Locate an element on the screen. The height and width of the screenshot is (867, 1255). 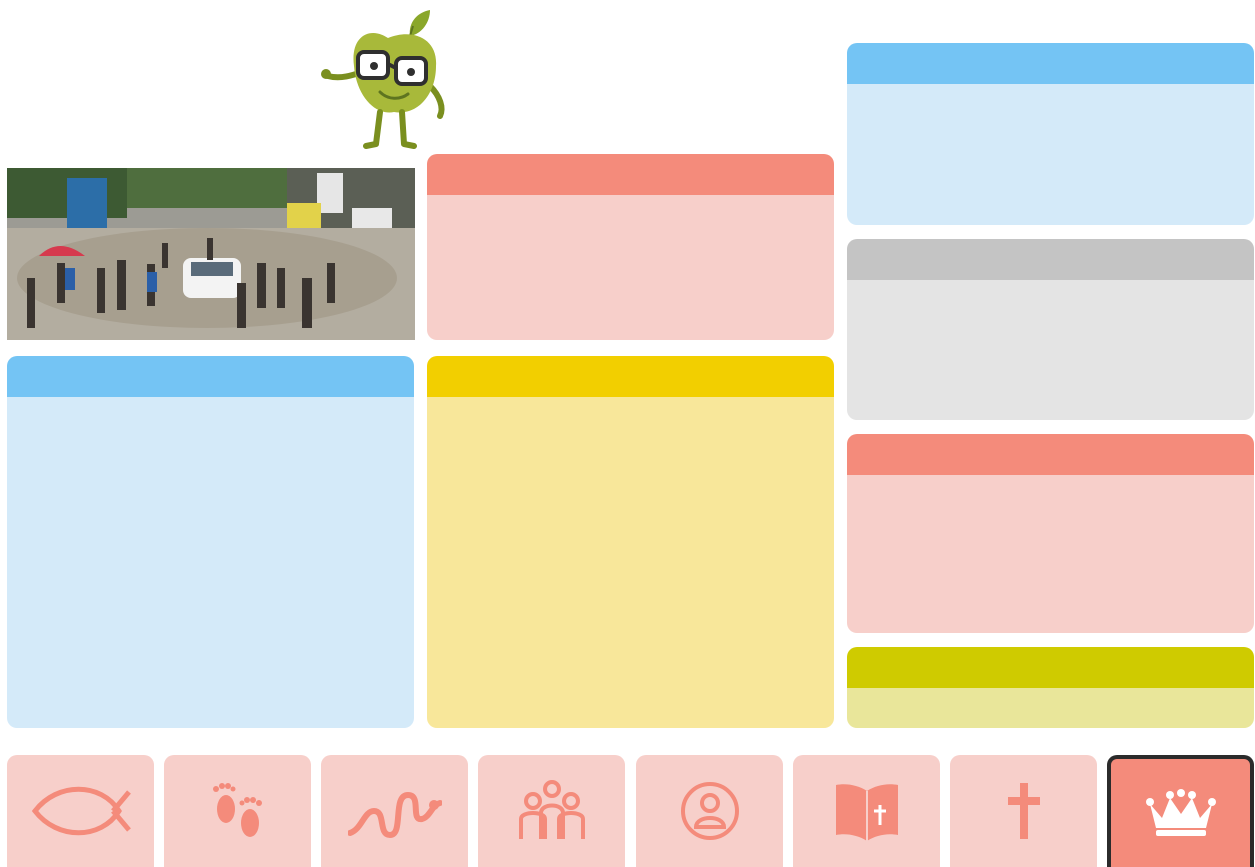
panel-right-top is located at coordinates (1050, 134).